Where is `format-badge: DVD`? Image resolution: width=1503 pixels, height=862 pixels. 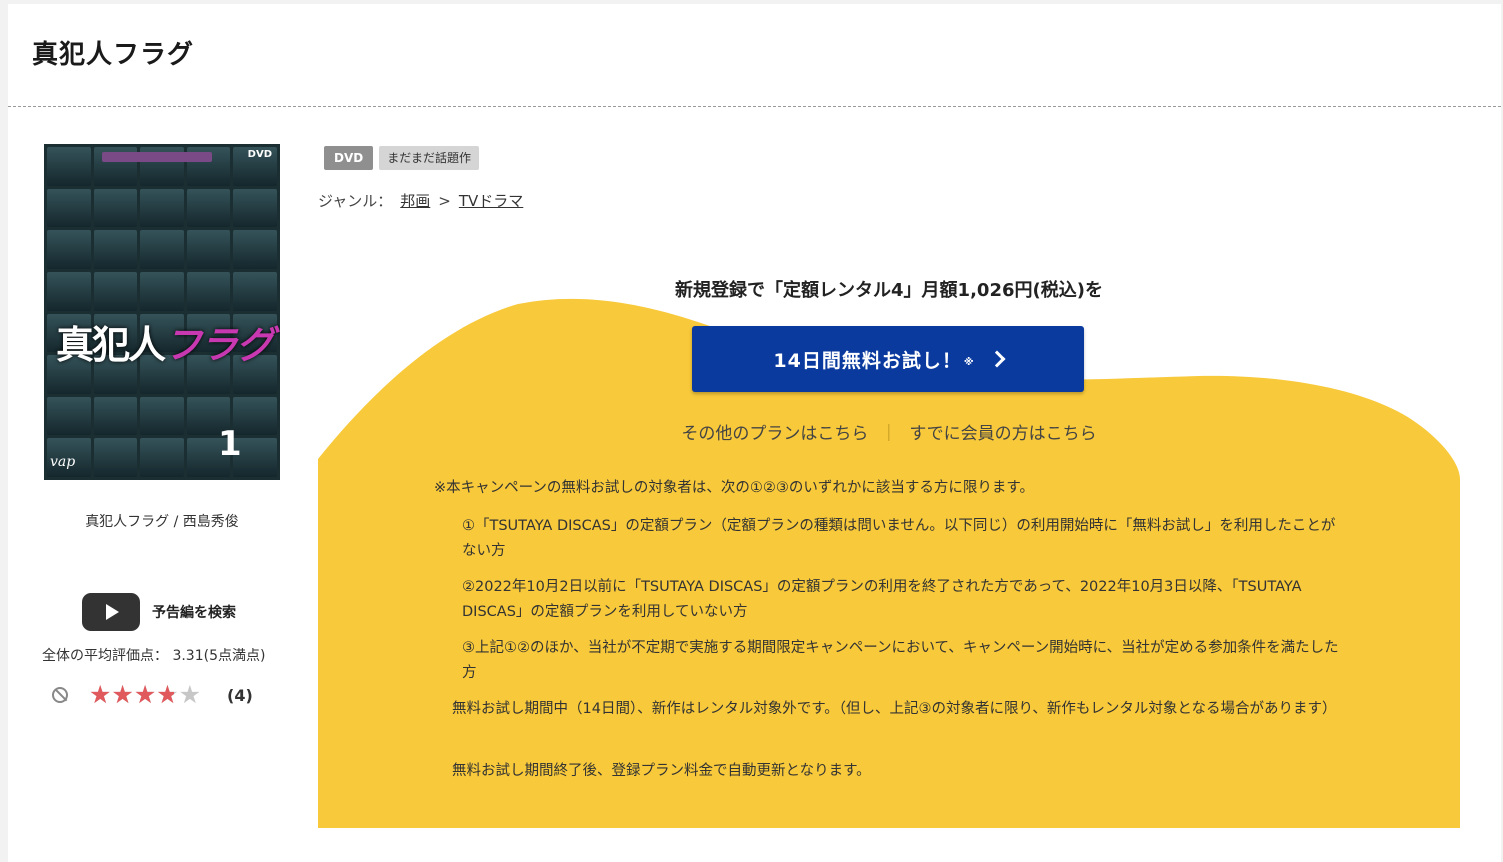
format-badge: DVD is located at coordinates (349, 158).